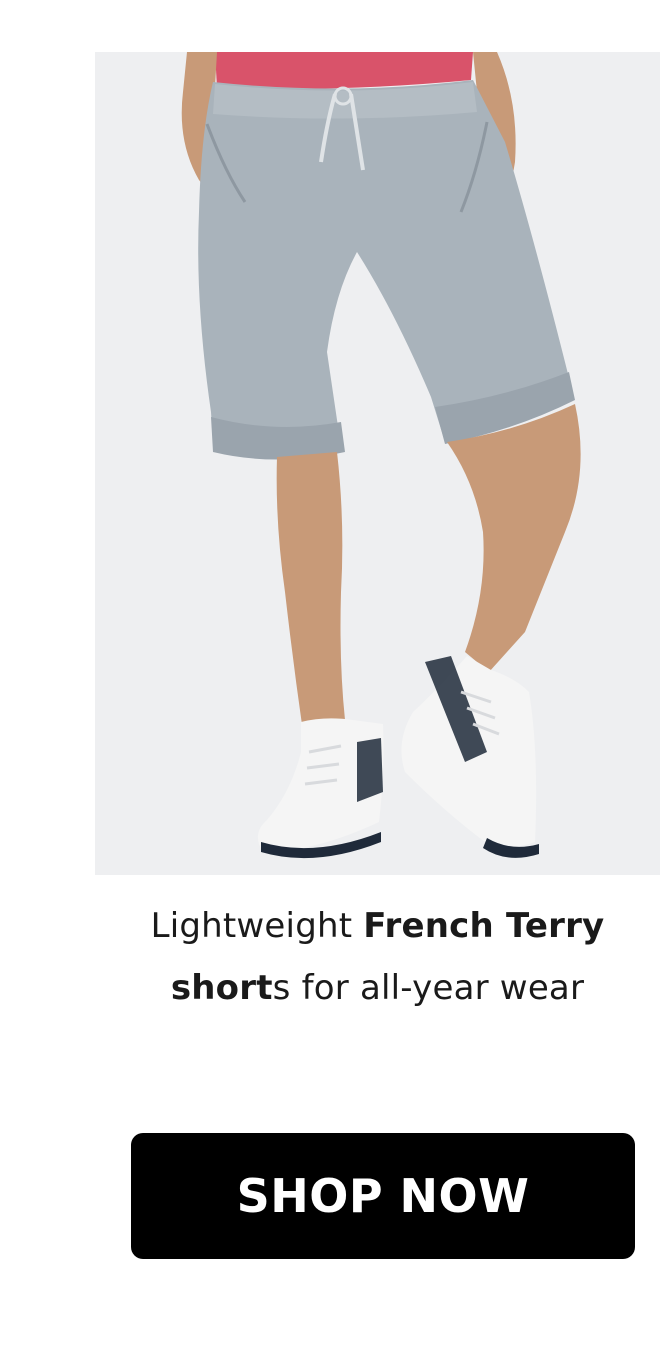  Describe the element at coordinates (484, 926) in the screenshot. I see `caption-bold-text: French Terry` at that location.